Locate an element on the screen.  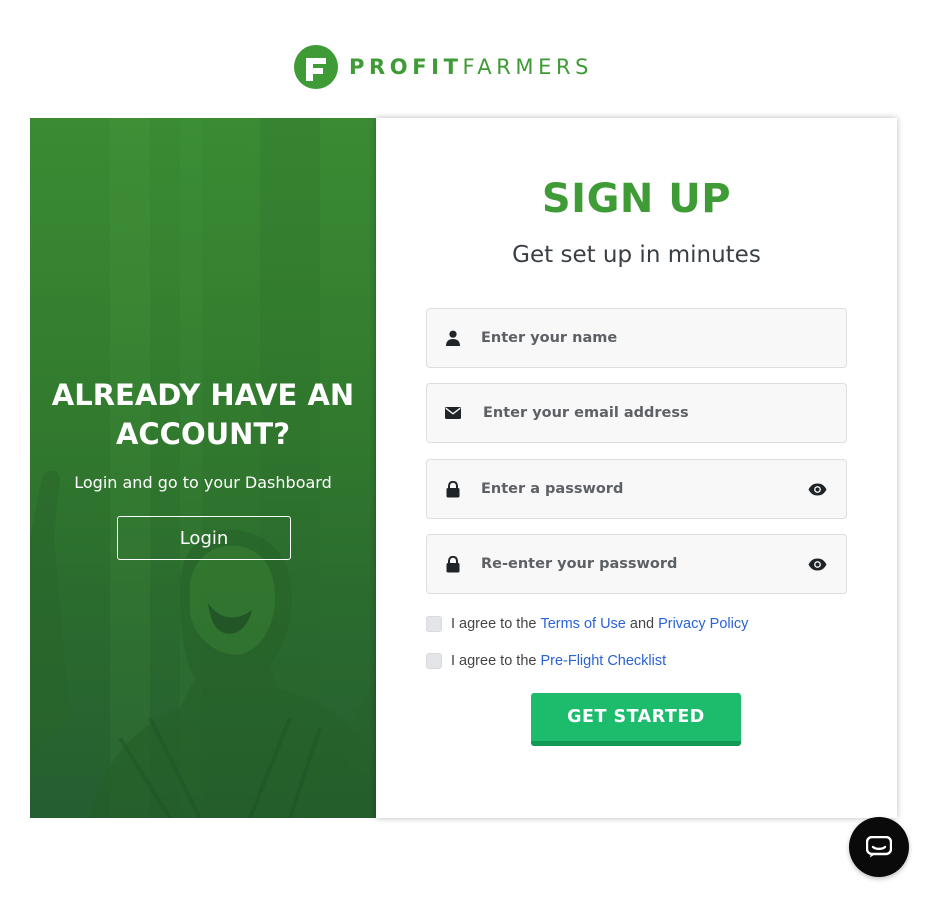
confirm-password-field is located at coordinates (636, 564).